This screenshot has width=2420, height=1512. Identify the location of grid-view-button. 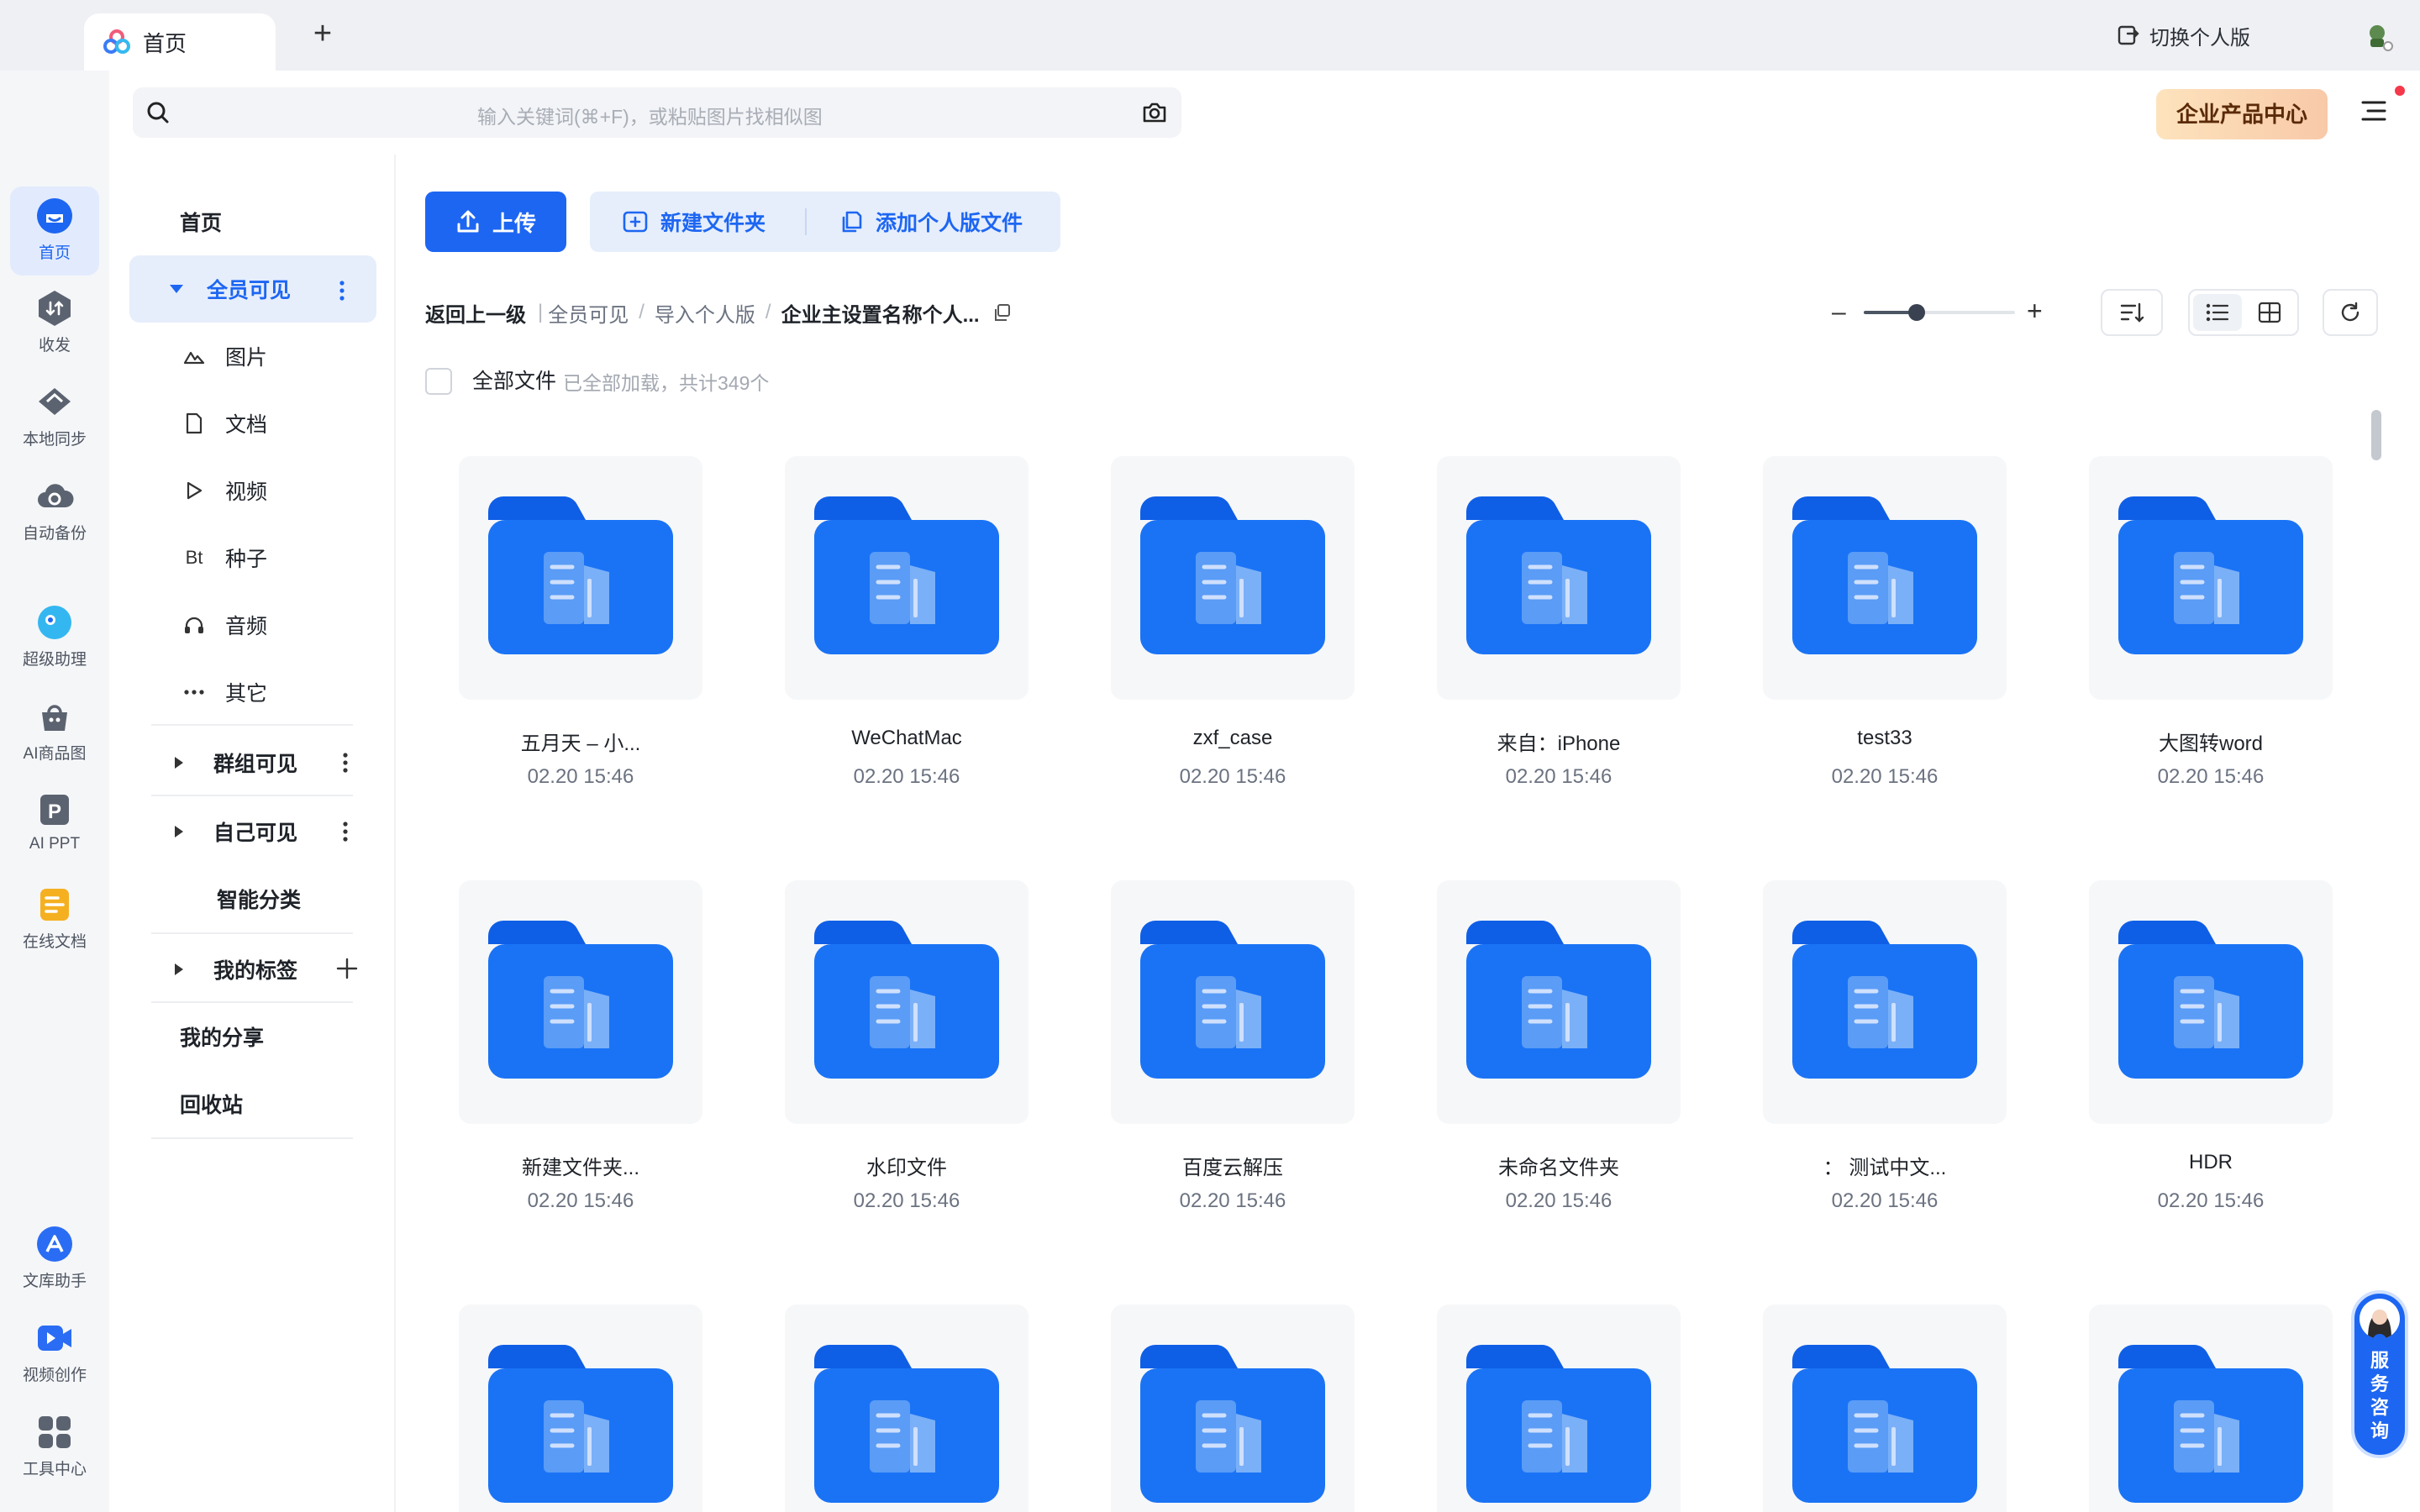
(2269, 312).